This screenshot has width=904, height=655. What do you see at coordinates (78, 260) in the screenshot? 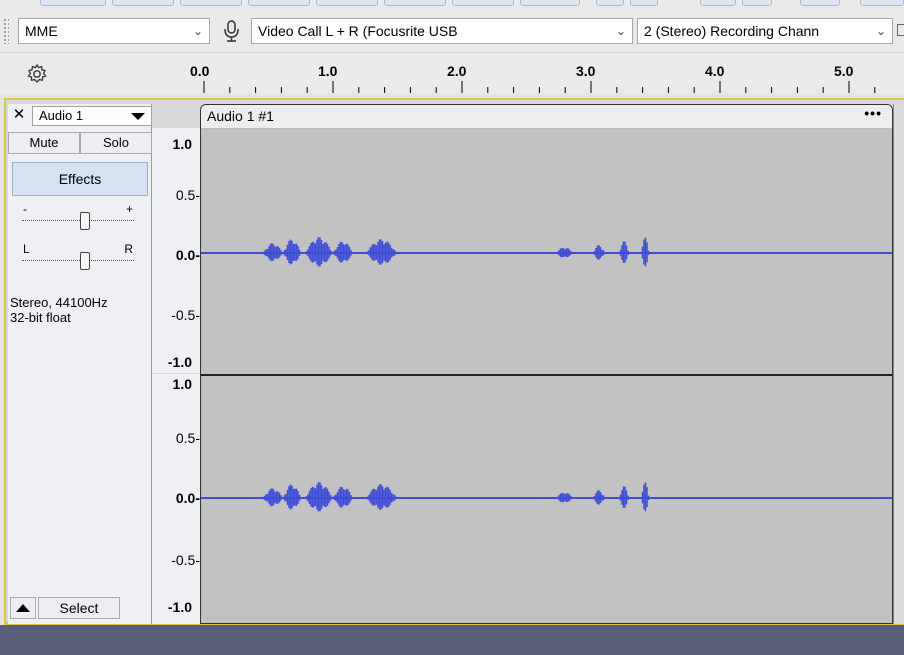
I see `pan-slider-track` at bounding box center [78, 260].